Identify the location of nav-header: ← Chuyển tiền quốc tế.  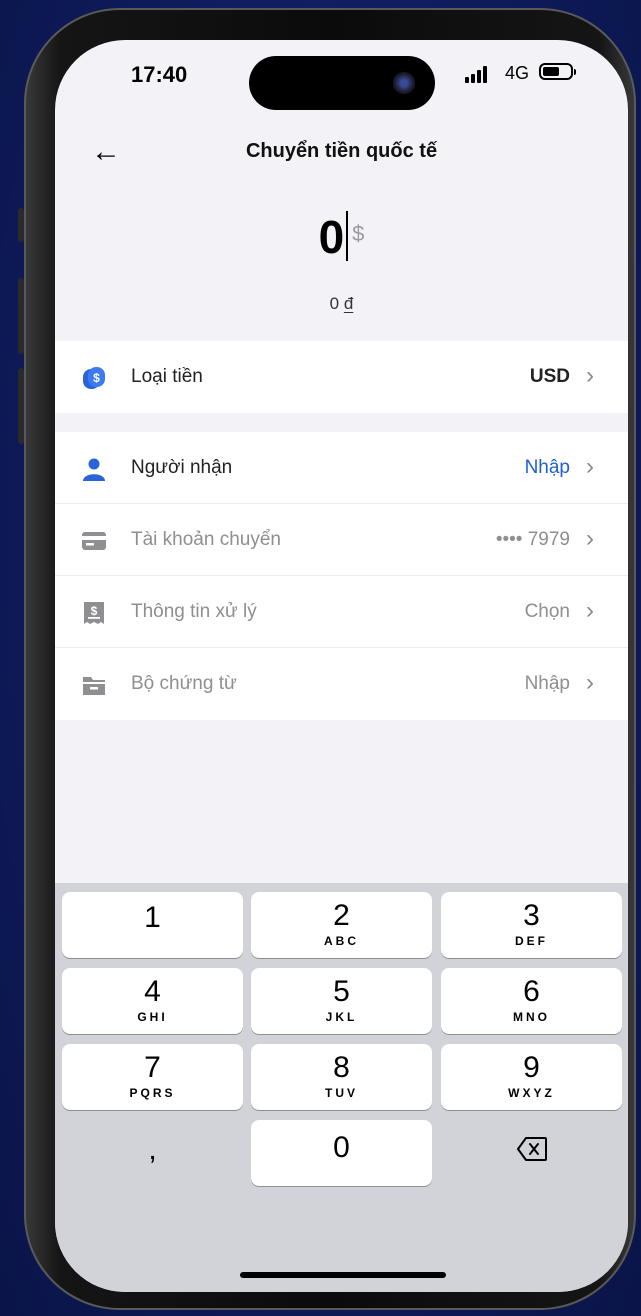
(341, 152).